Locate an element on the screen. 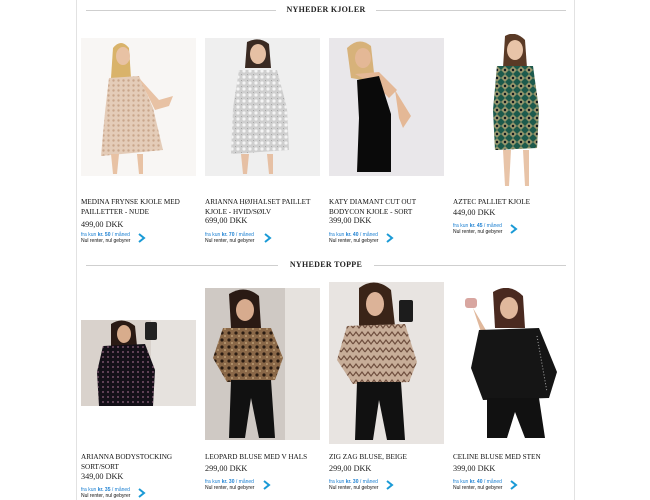  section-header-tops: NYHEDER TOPPE is located at coordinates (326, 265).